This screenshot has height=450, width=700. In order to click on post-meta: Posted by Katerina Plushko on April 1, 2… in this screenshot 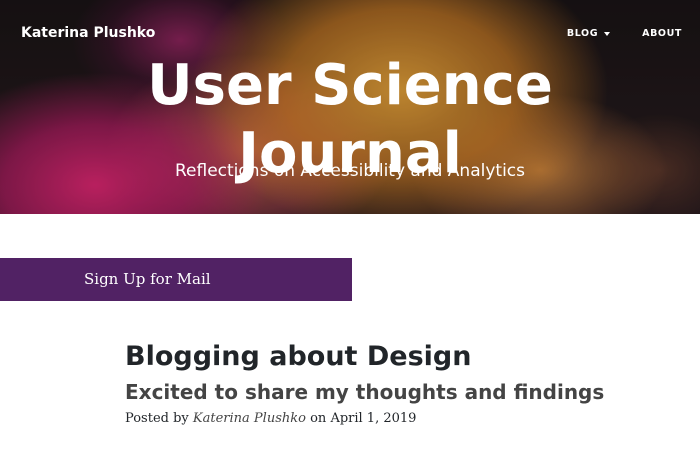, I will do `click(405, 418)`.